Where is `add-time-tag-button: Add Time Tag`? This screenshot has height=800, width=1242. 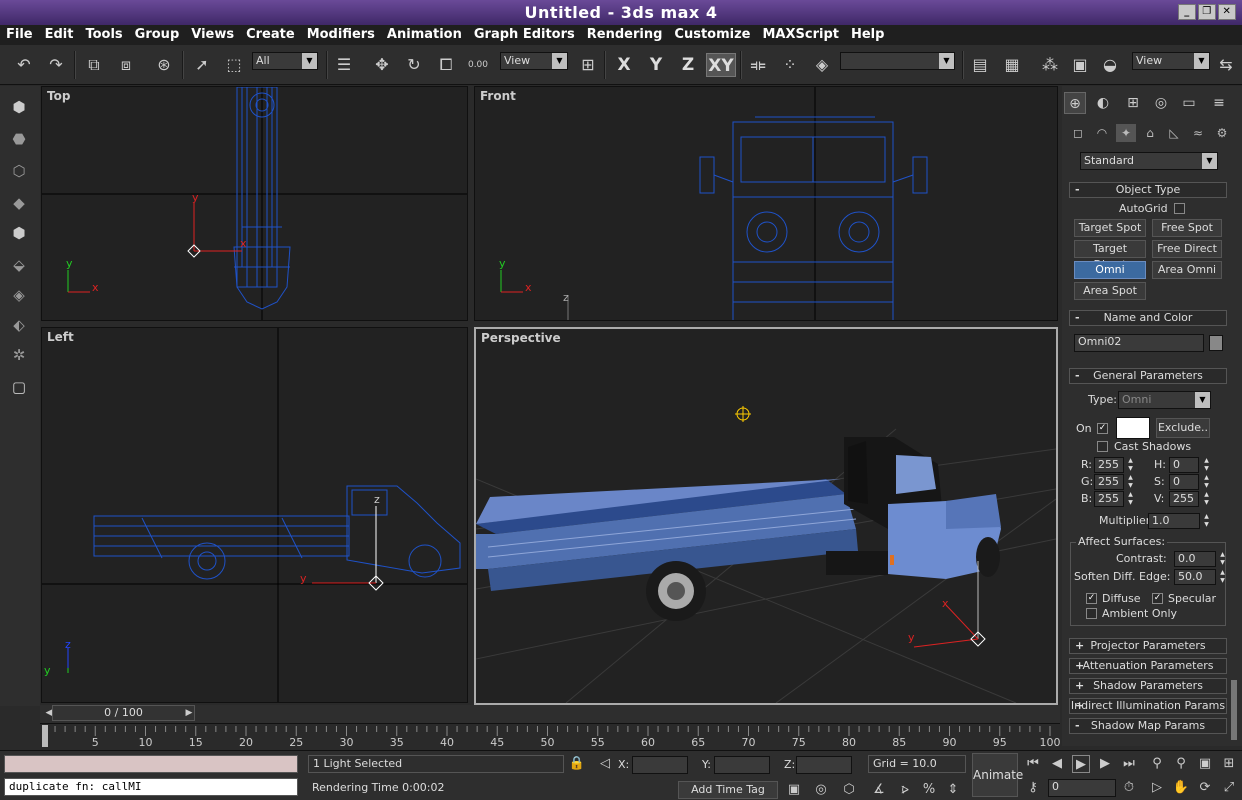
add-time-tag-button: Add Time Tag is located at coordinates (728, 790).